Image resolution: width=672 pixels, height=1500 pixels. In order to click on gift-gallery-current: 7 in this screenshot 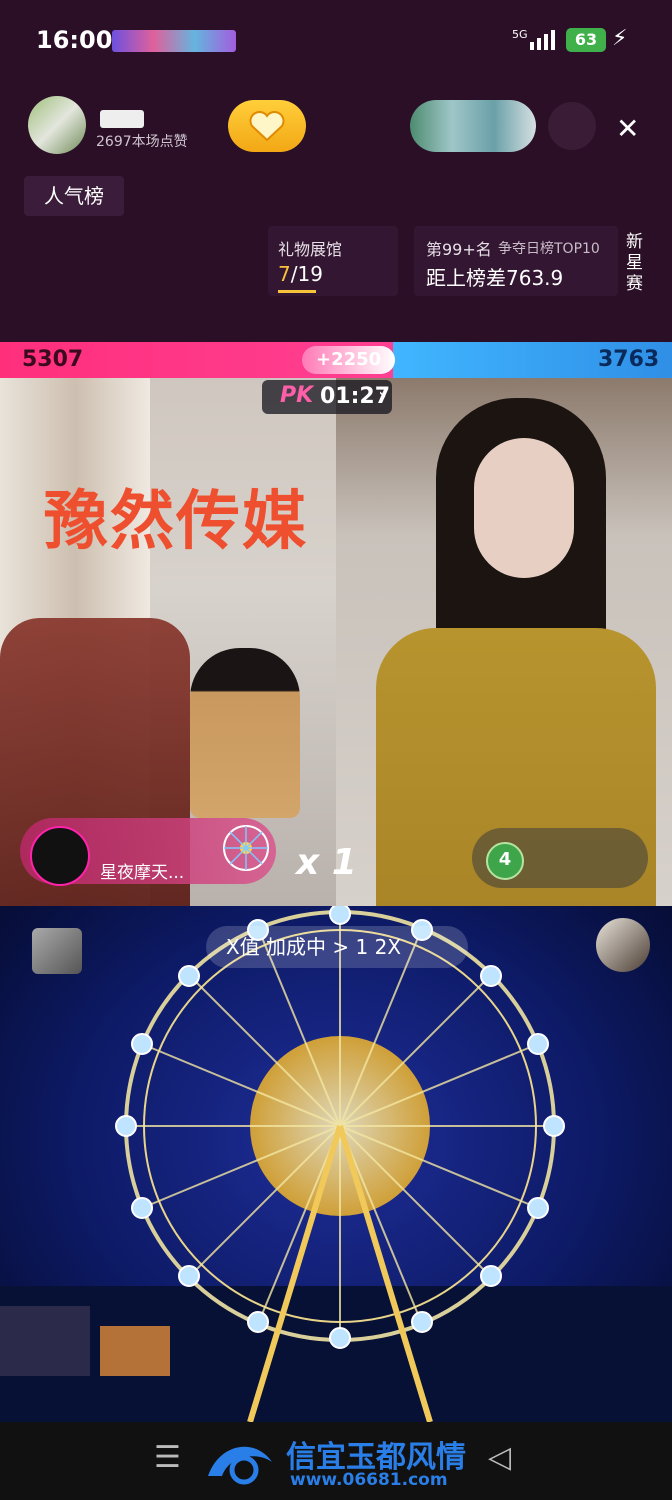, I will do `click(284, 274)`.